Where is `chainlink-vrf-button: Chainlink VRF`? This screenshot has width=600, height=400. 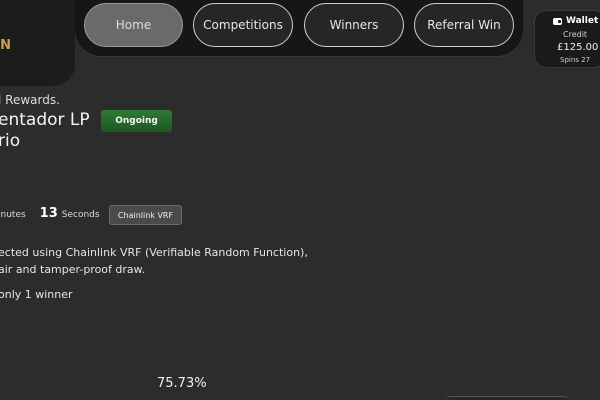
chainlink-vrf-button: Chainlink VRF is located at coordinates (145, 215).